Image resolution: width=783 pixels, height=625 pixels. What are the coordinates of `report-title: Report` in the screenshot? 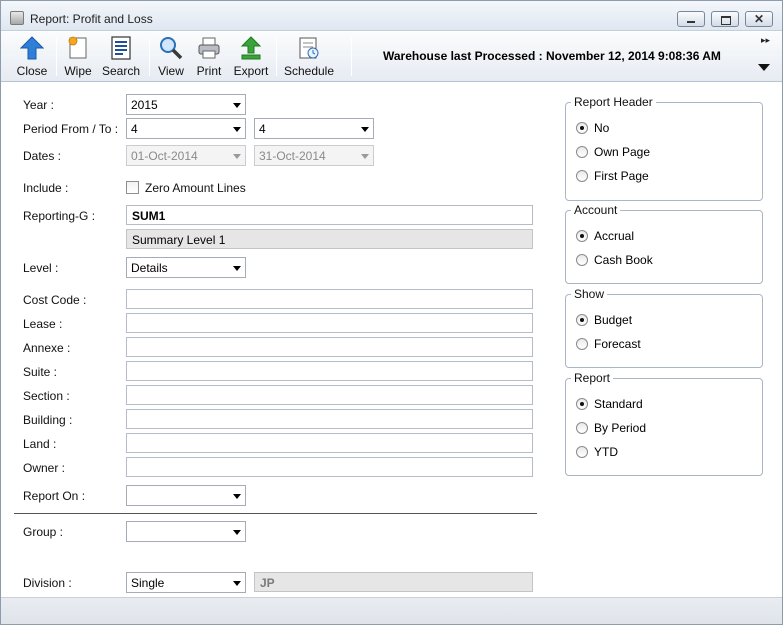 It's located at (592, 378).